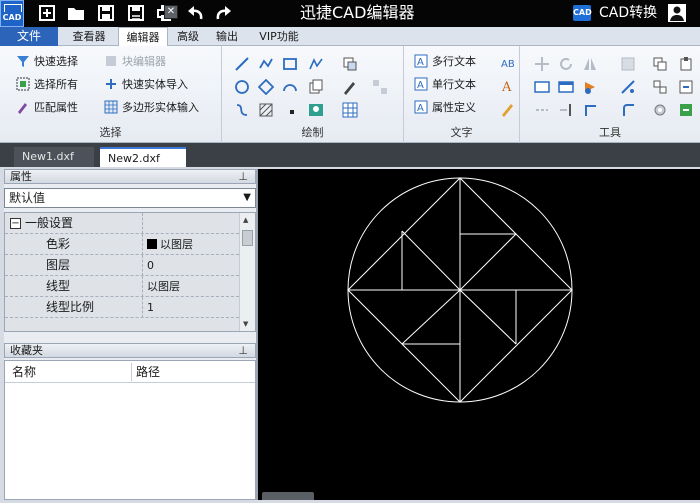 The width and height of the screenshot is (700, 503). What do you see at coordinates (590, 87) in the screenshot?
I see `layer-color-icon` at bounding box center [590, 87].